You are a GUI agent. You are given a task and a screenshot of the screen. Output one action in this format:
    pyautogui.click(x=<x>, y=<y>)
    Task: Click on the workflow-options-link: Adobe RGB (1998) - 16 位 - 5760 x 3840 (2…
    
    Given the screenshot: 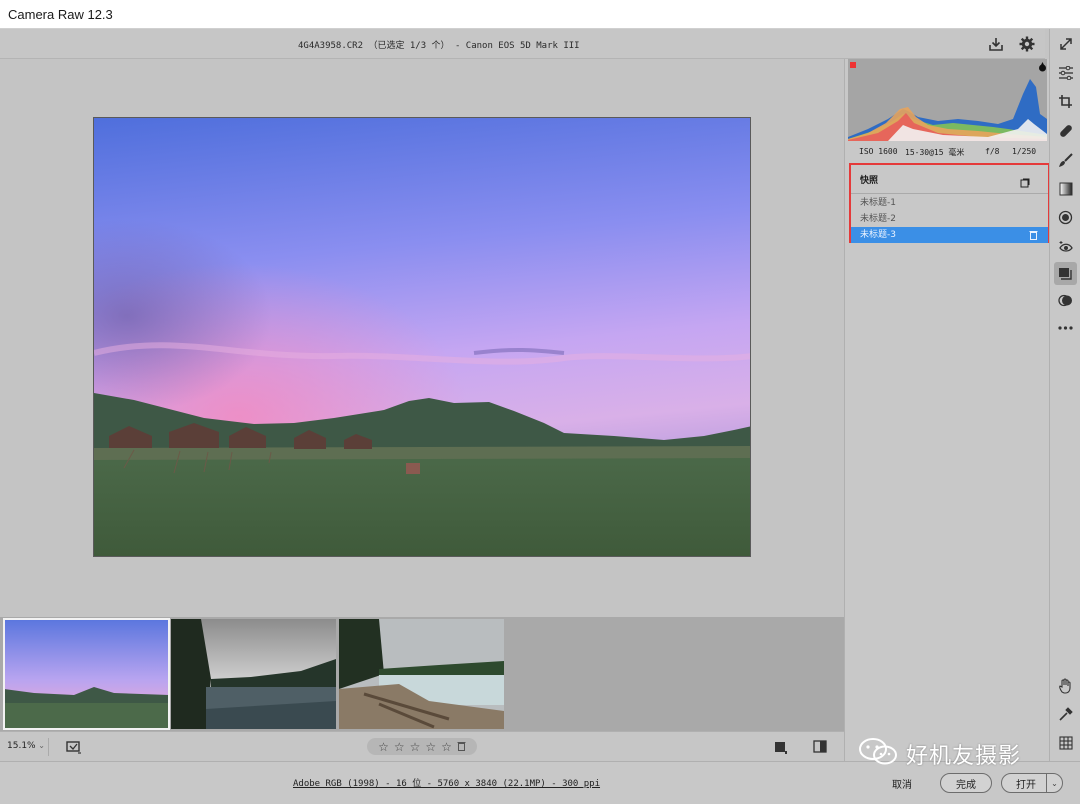 What is the action you would take?
    pyautogui.click(x=446, y=782)
    